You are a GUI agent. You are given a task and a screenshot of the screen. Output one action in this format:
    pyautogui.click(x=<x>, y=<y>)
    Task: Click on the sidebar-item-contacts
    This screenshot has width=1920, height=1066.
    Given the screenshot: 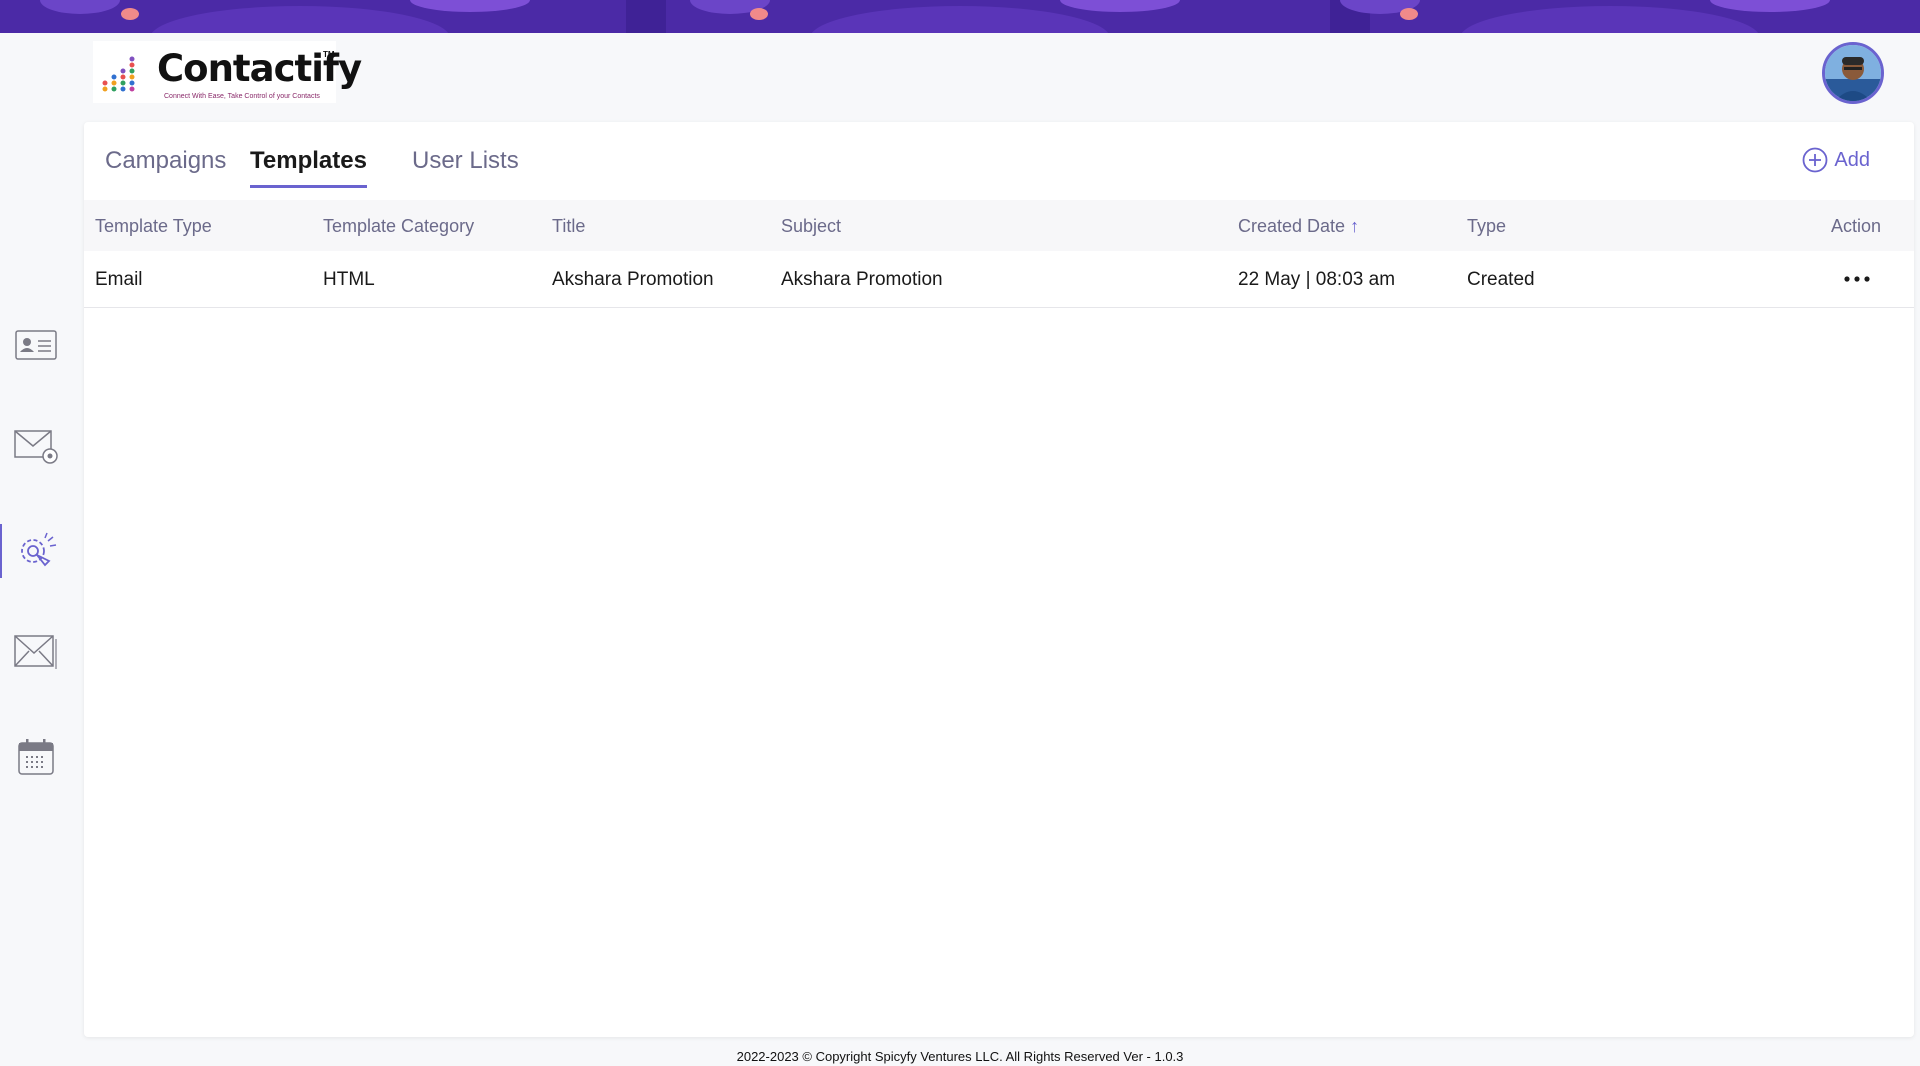 What is the action you would take?
    pyautogui.click(x=36, y=345)
    